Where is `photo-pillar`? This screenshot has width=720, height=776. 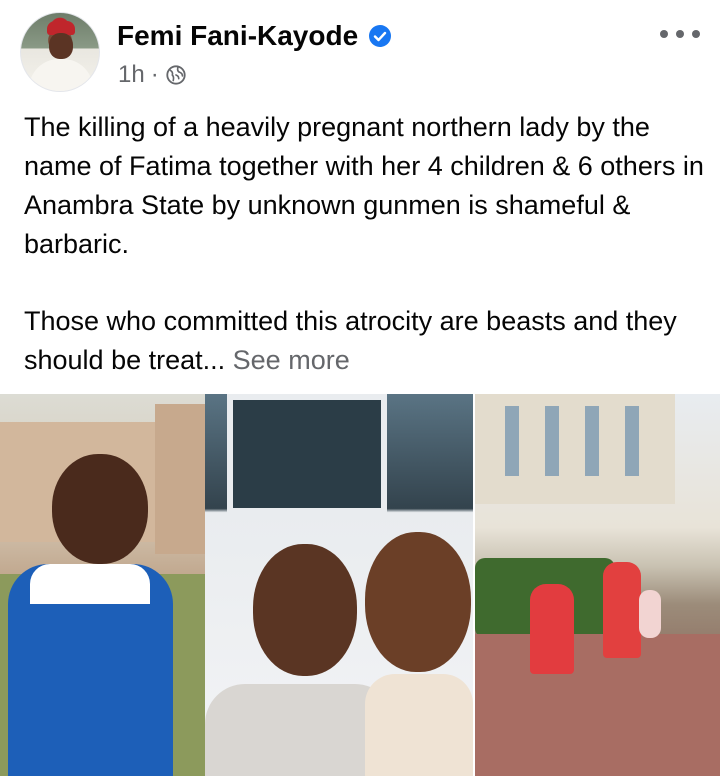 photo-pillar is located at coordinates (180, 479).